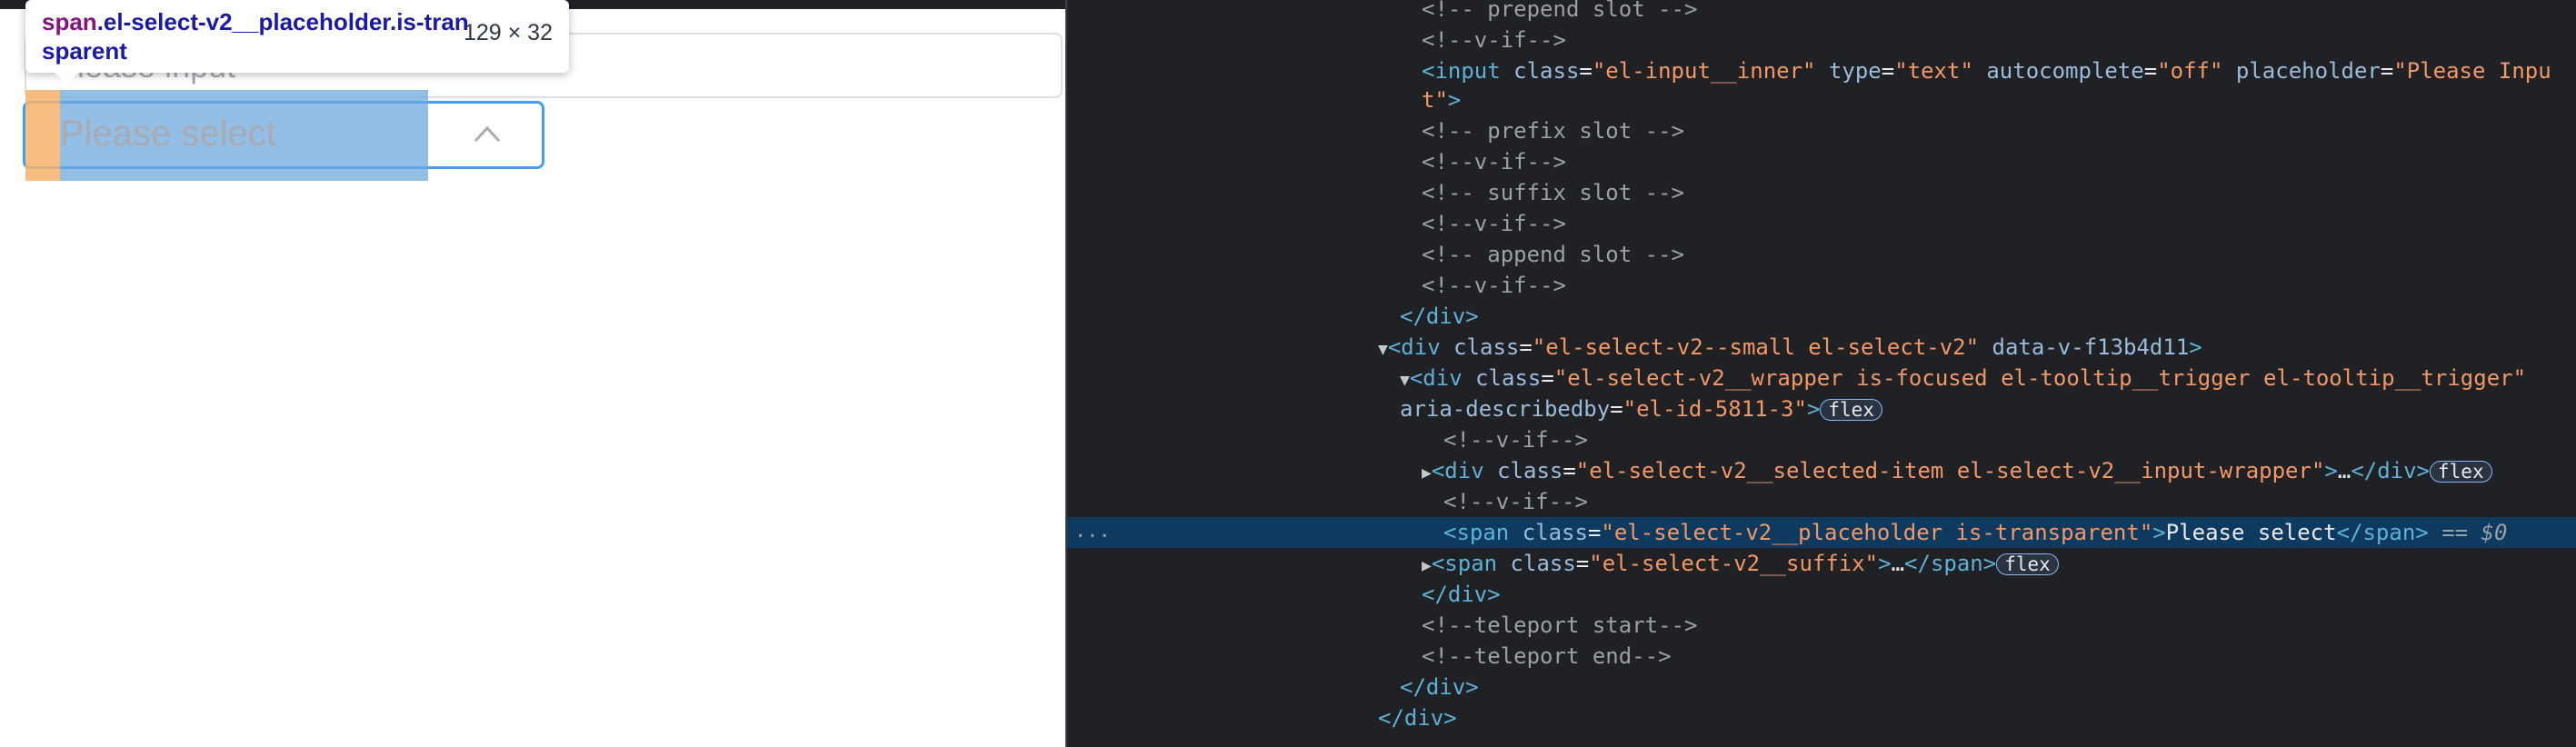 This screenshot has height=747, width=2576. Describe the element at coordinates (1821, 254) in the screenshot. I see `dom-node-comment: <!-- append slot -->` at that location.